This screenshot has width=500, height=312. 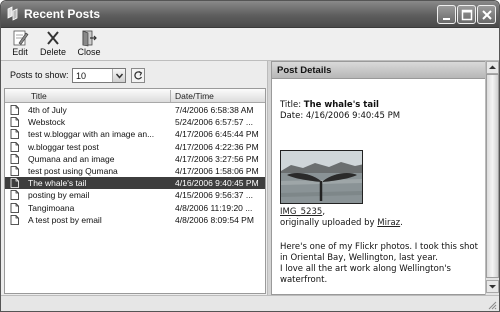 What do you see at coordinates (492, 305) in the screenshot?
I see `resize-grip-icon` at bounding box center [492, 305].